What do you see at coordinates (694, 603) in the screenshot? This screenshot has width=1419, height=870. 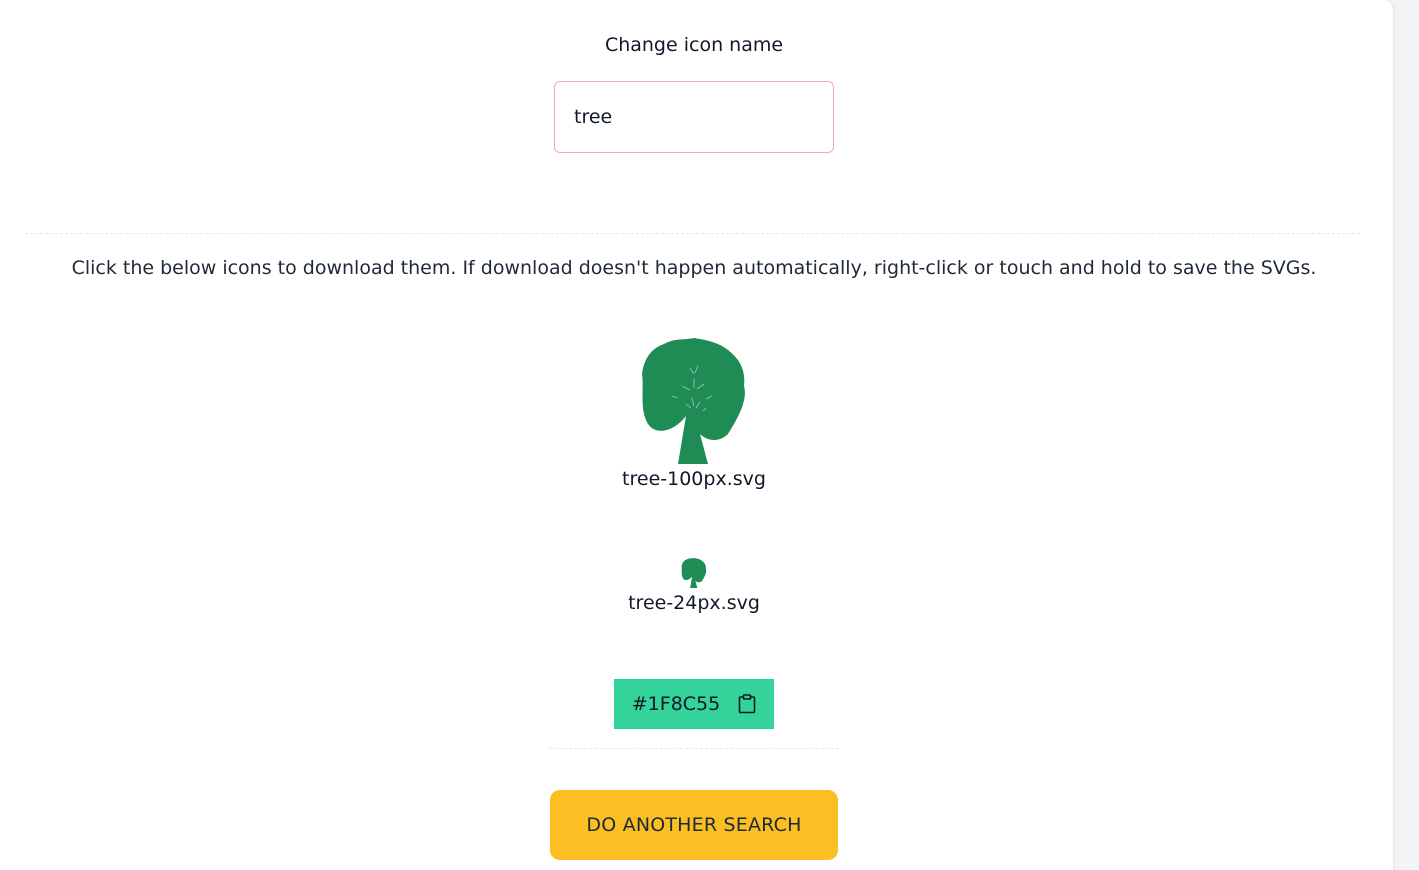 I see `tree-24px-filename: tree-24px.svg` at bounding box center [694, 603].